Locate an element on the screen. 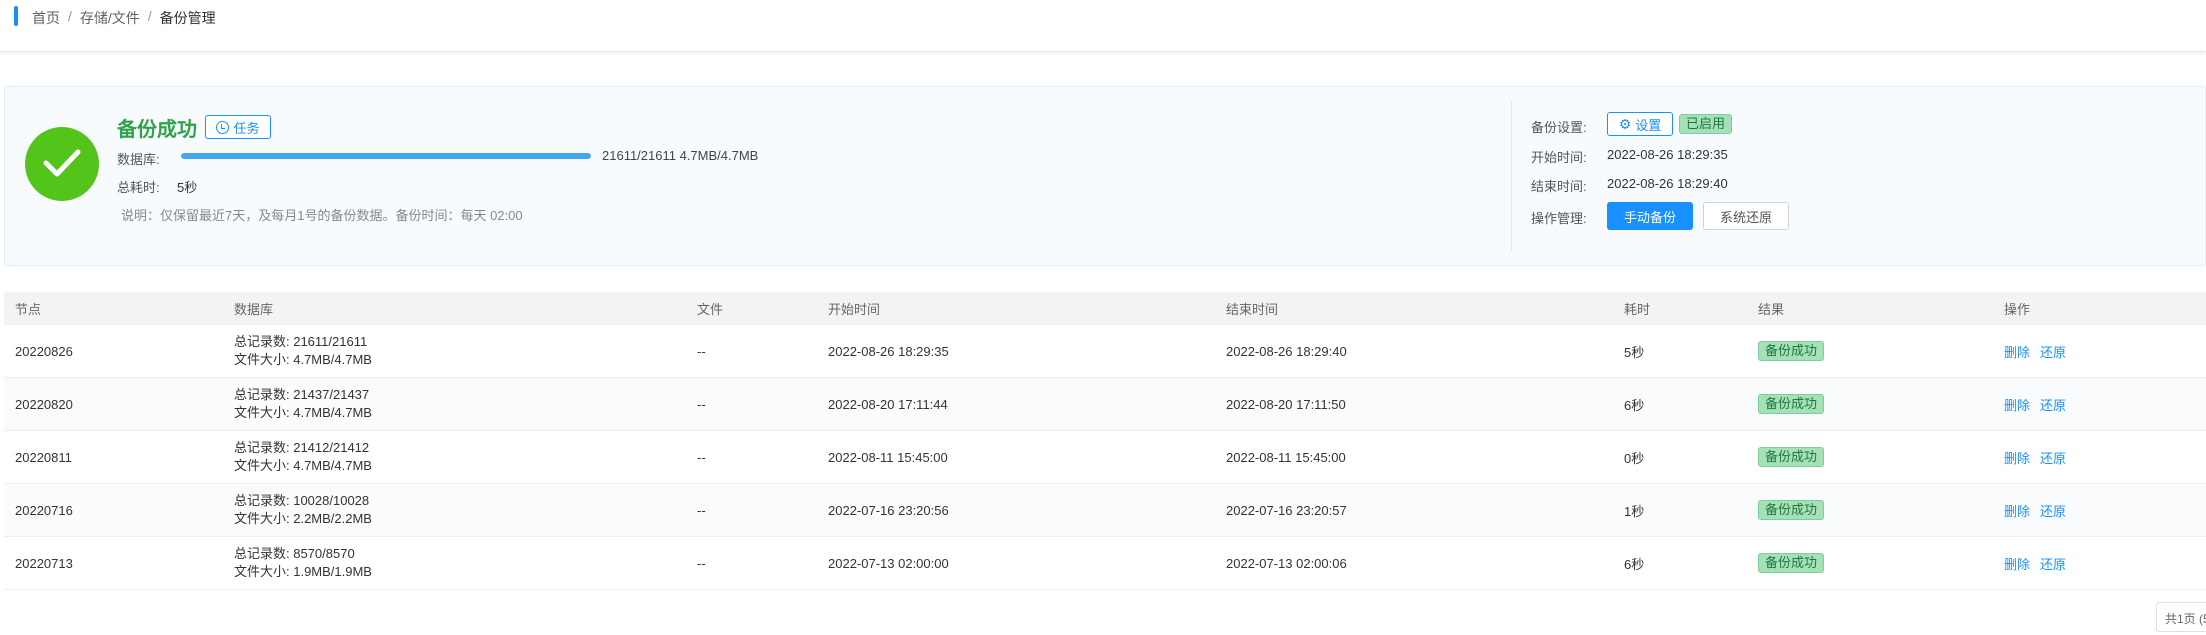  gear-icon: ⚙ is located at coordinates (1625, 123).